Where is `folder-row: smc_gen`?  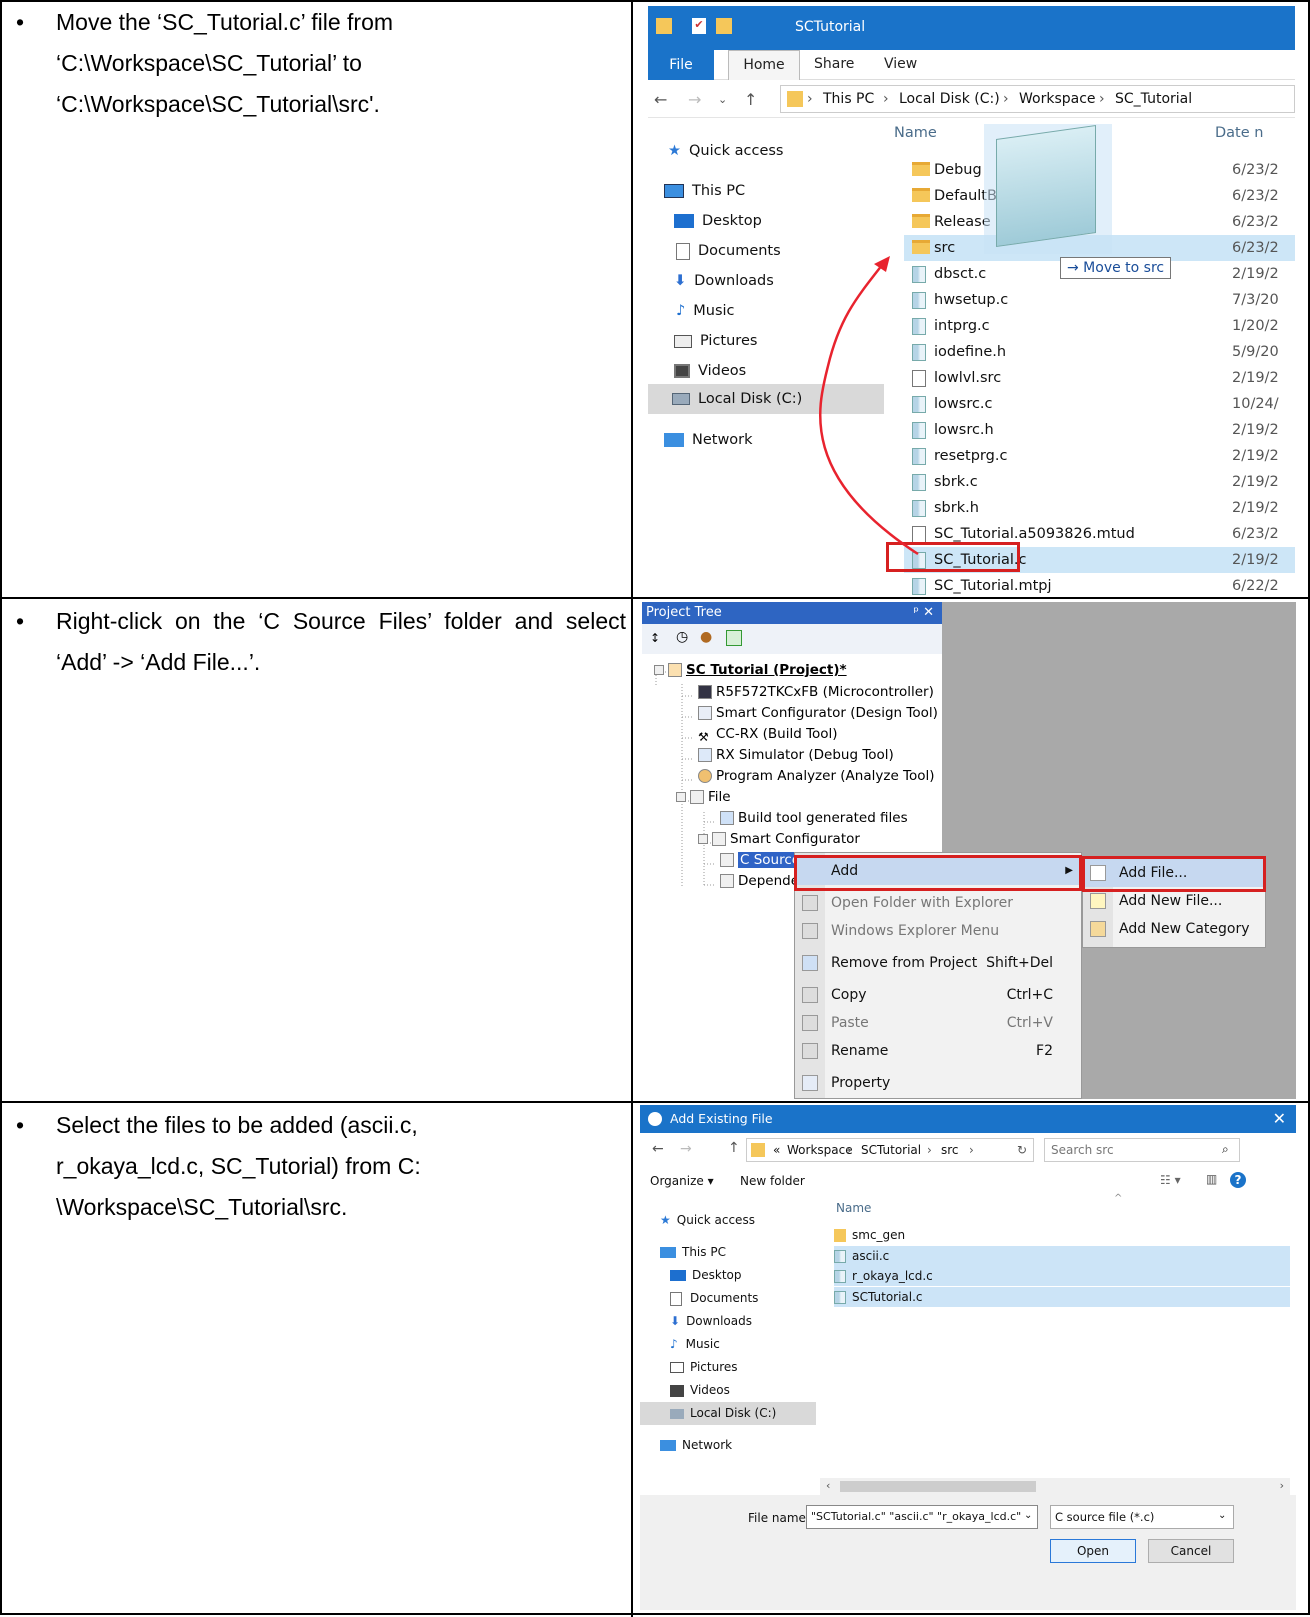
folder-row: smc_gen is located at coordinates (1062, 1235).